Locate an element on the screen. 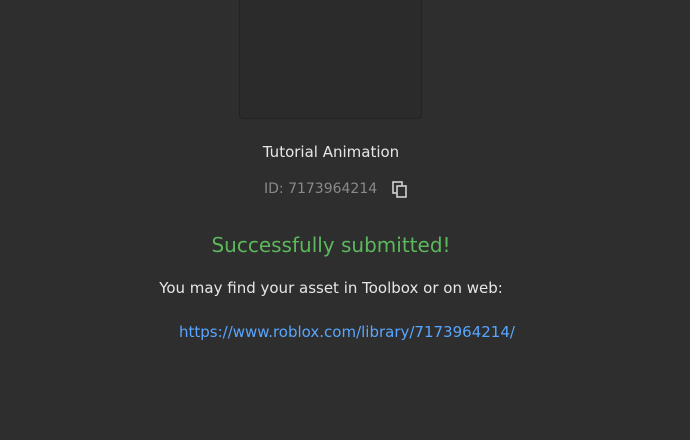 The height and width of the screenshot is (440, 690). asset-id: ID: 7173964214 is located at coordinates (321, 189).